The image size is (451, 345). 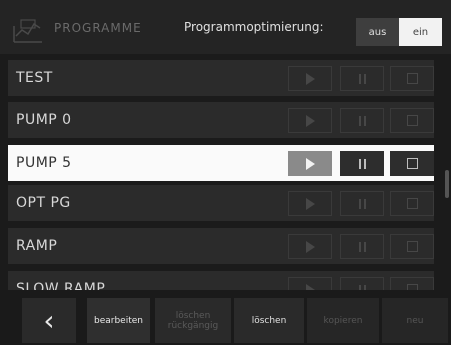 What do you see at coordinates (221, 163) in the screenshot?
I see `program-row: PUMP 5` at bounding box center [221, 163].